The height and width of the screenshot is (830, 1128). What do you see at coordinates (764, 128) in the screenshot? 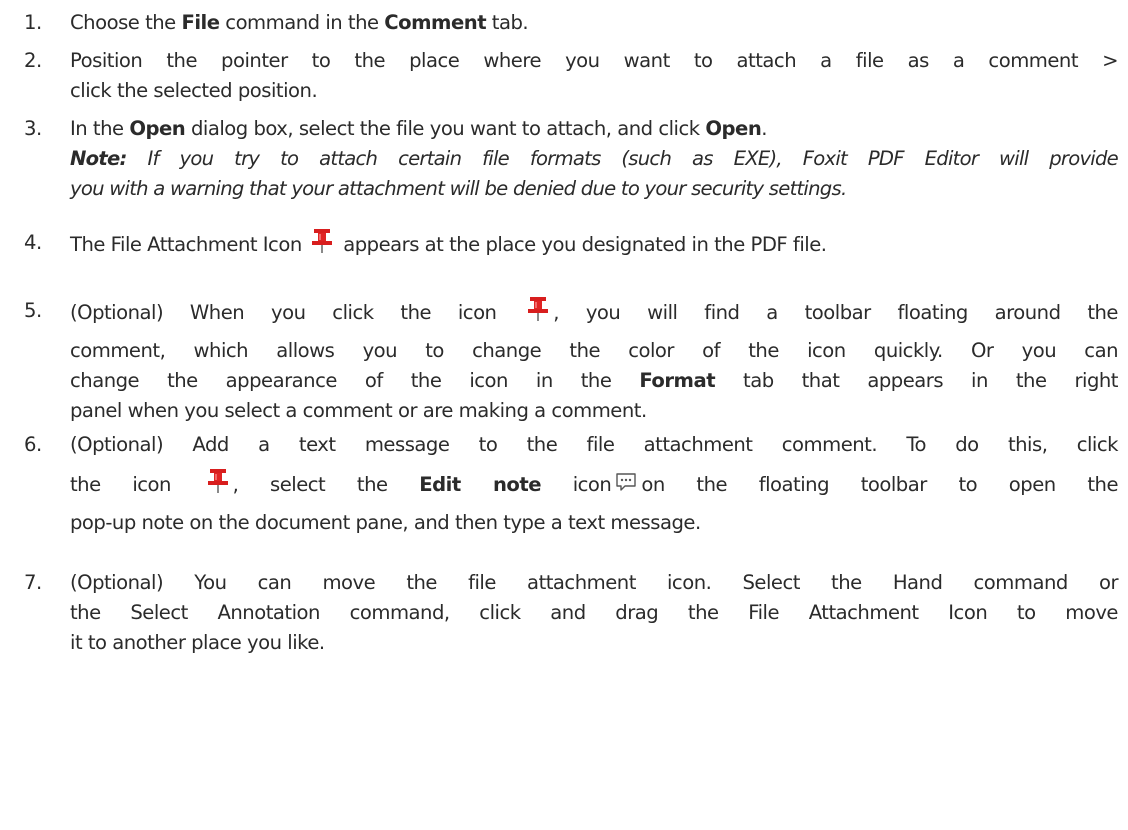
I see `step-text: .` at bounding box center [764, 128].